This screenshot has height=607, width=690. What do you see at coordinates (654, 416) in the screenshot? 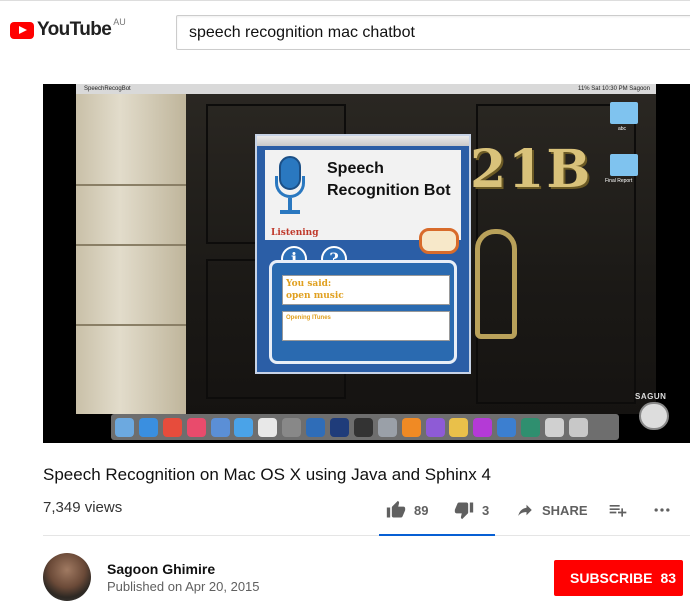
I see `watermark-logo` at bounding box center [654, 416].